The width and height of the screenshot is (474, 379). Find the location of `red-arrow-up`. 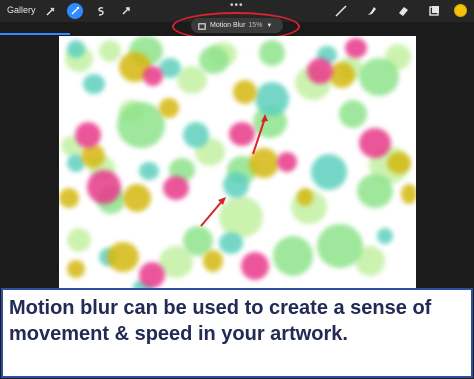

red-arrow-up is located at coordinates (260, 134).